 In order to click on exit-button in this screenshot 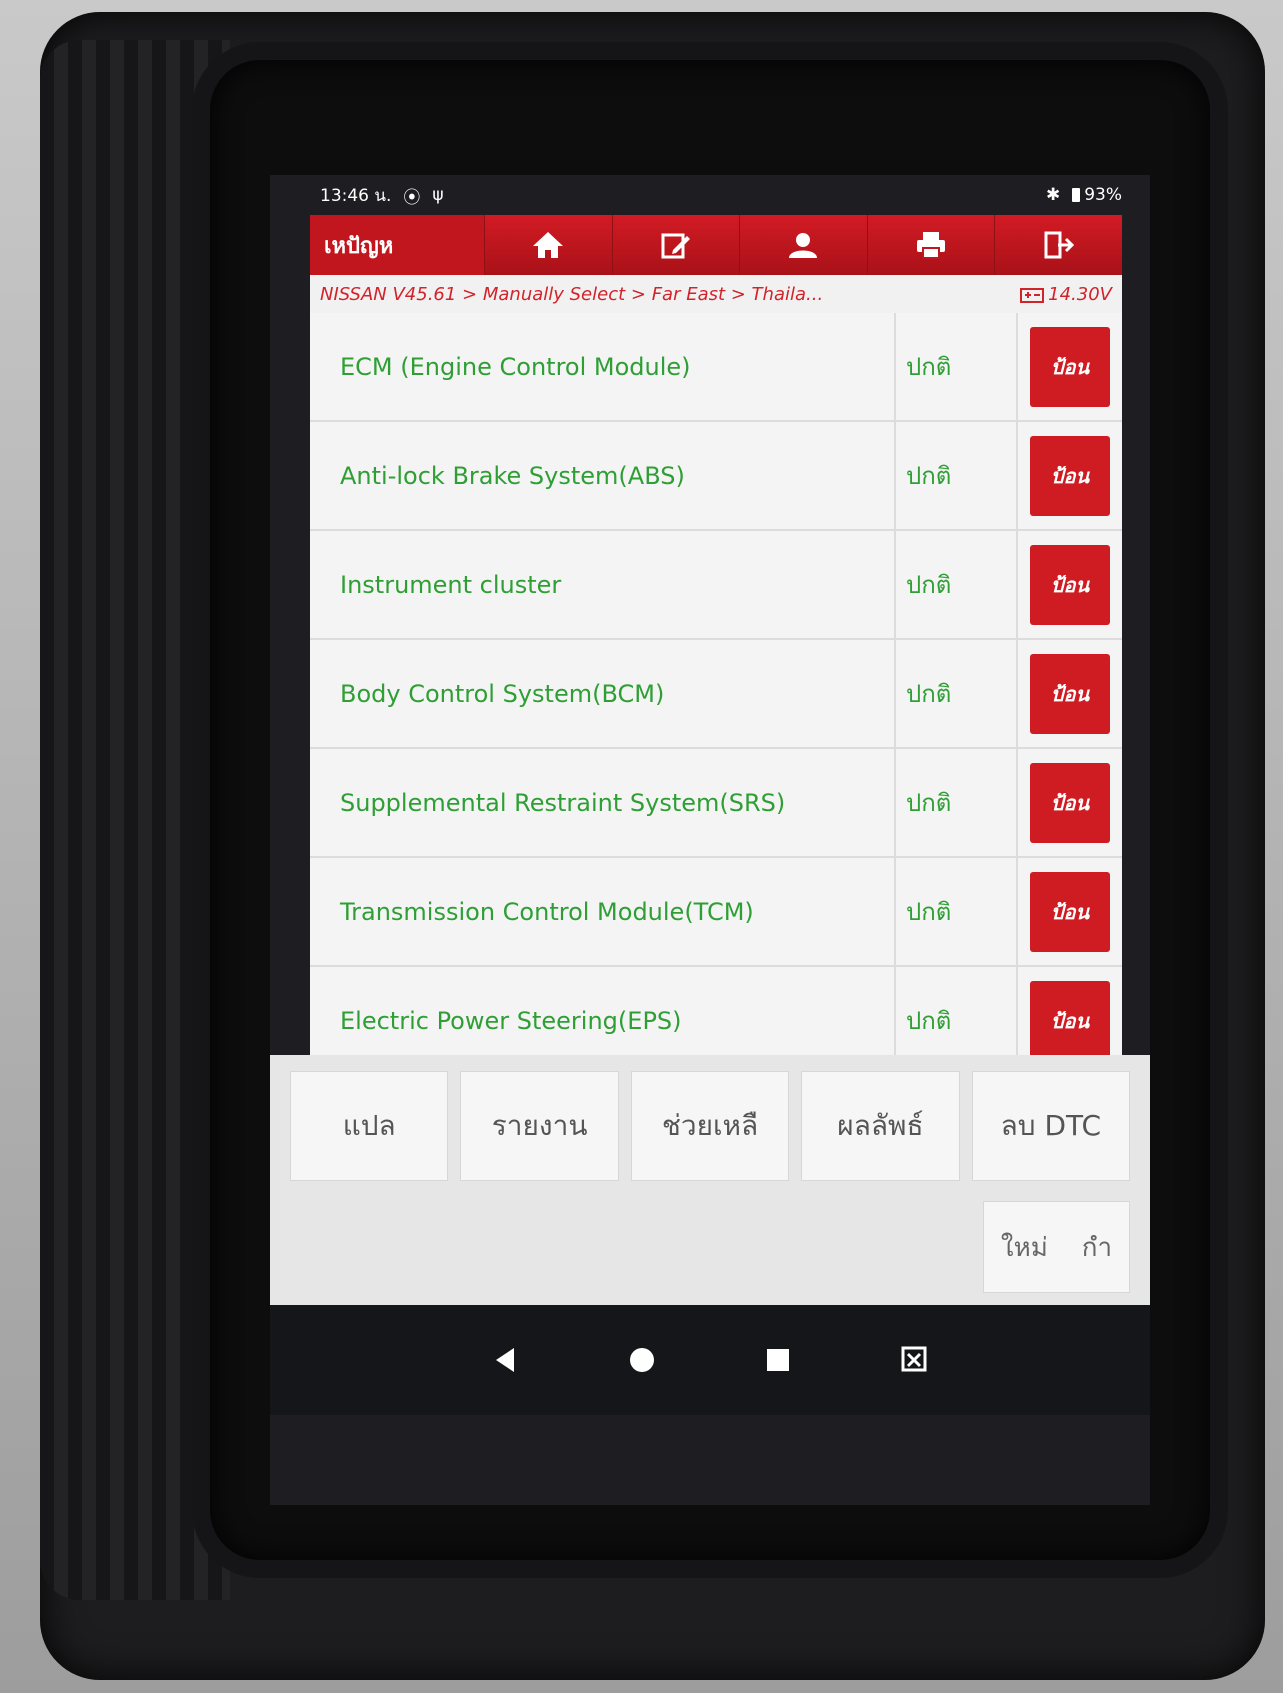, I will do `click(1058, 245)`.